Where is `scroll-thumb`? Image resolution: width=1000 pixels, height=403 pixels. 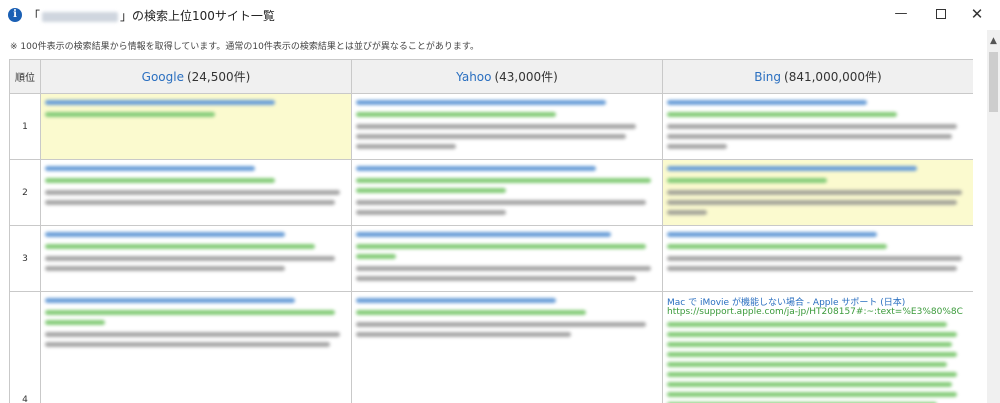 scroll-thumb is located at coordinates (993, 82).